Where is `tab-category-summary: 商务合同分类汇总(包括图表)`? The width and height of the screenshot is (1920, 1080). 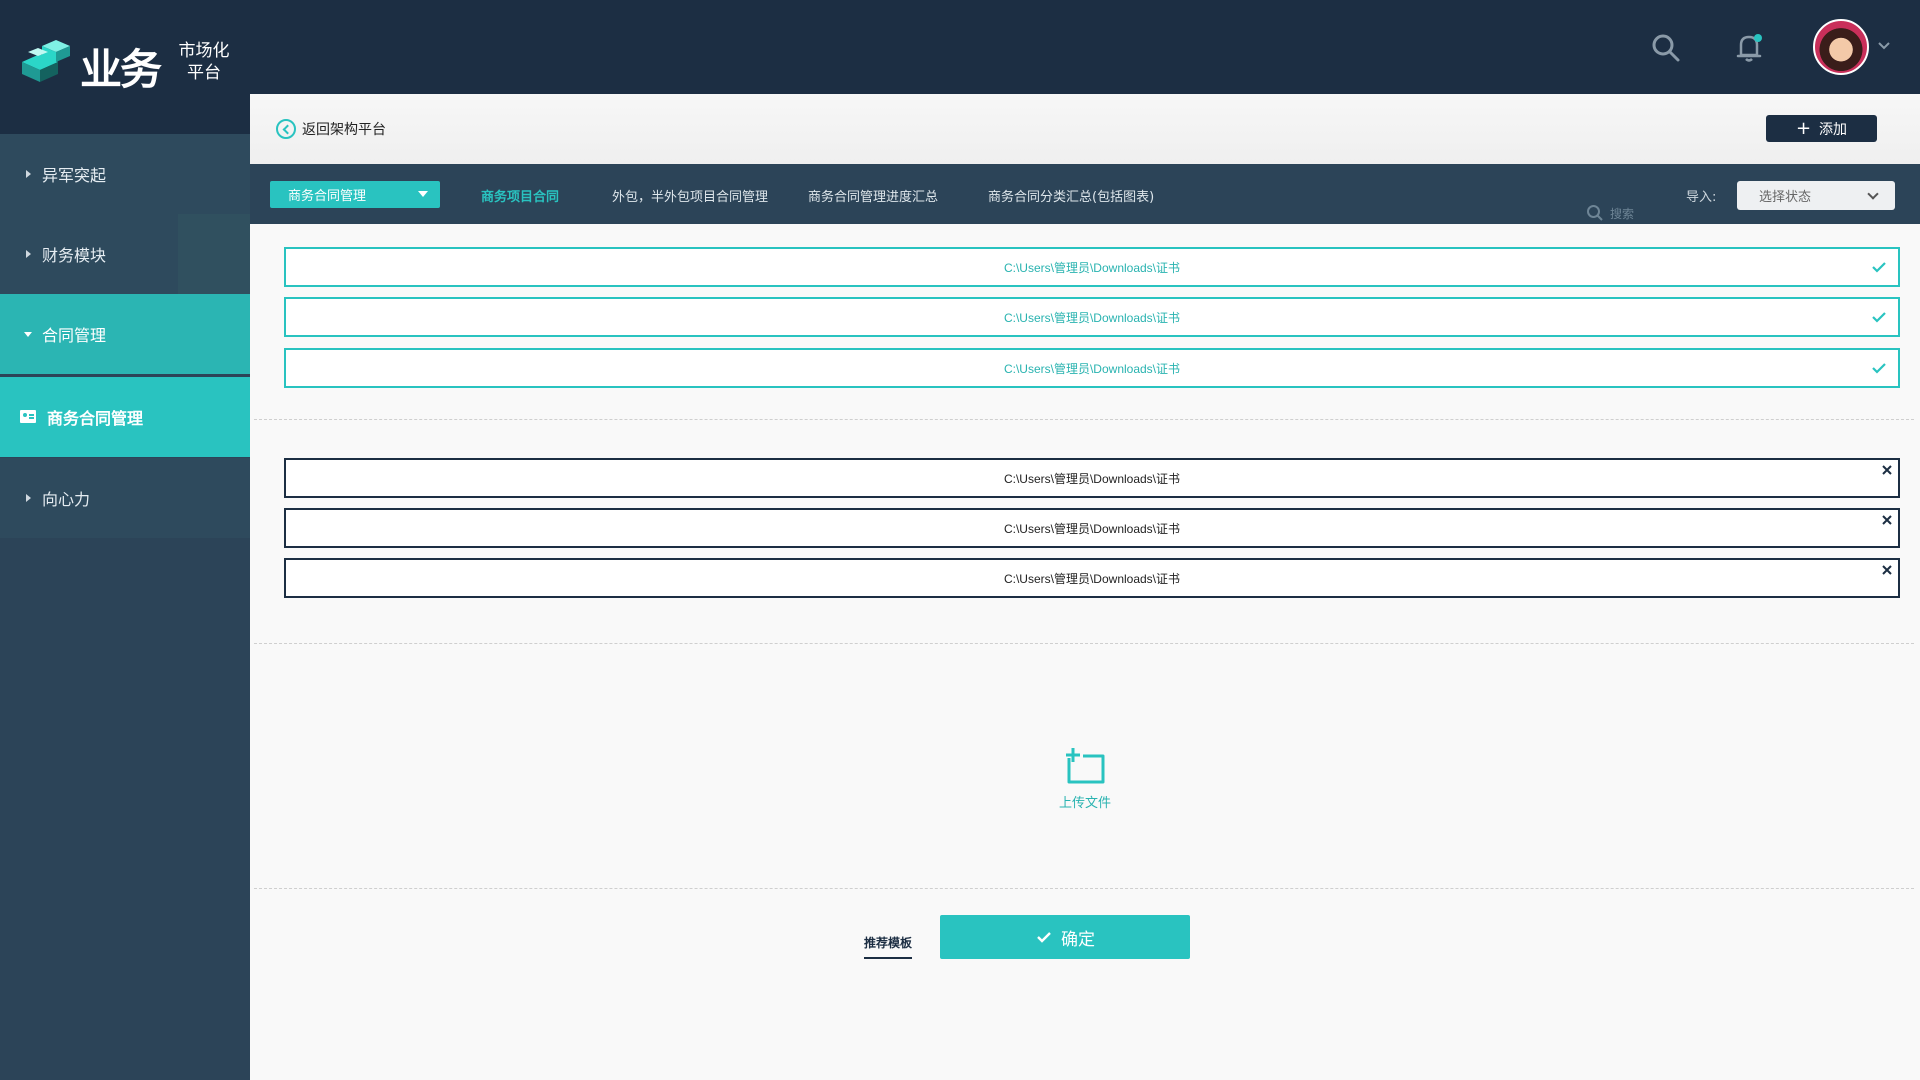
tab-category-summary: 商务合同分类汇总(包括图表) is located at coordinates (1071, 195).